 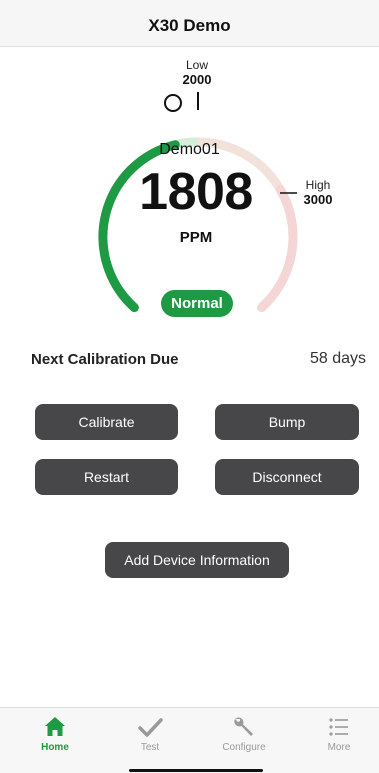 What do you see at coordinates (287, 477) in the screenshot?
I see `disconnect-button: Disconnect` at bounding box center [287, 477].